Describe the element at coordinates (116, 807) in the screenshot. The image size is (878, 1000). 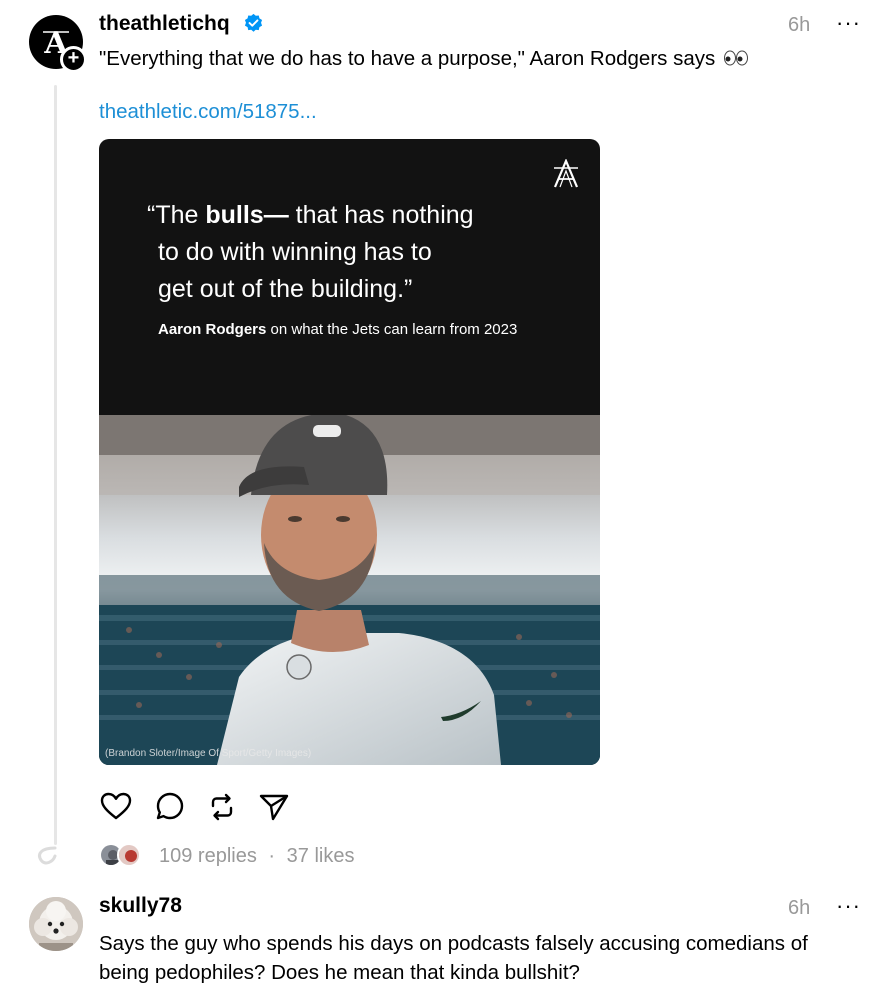
I see `heart-icon` at that location.